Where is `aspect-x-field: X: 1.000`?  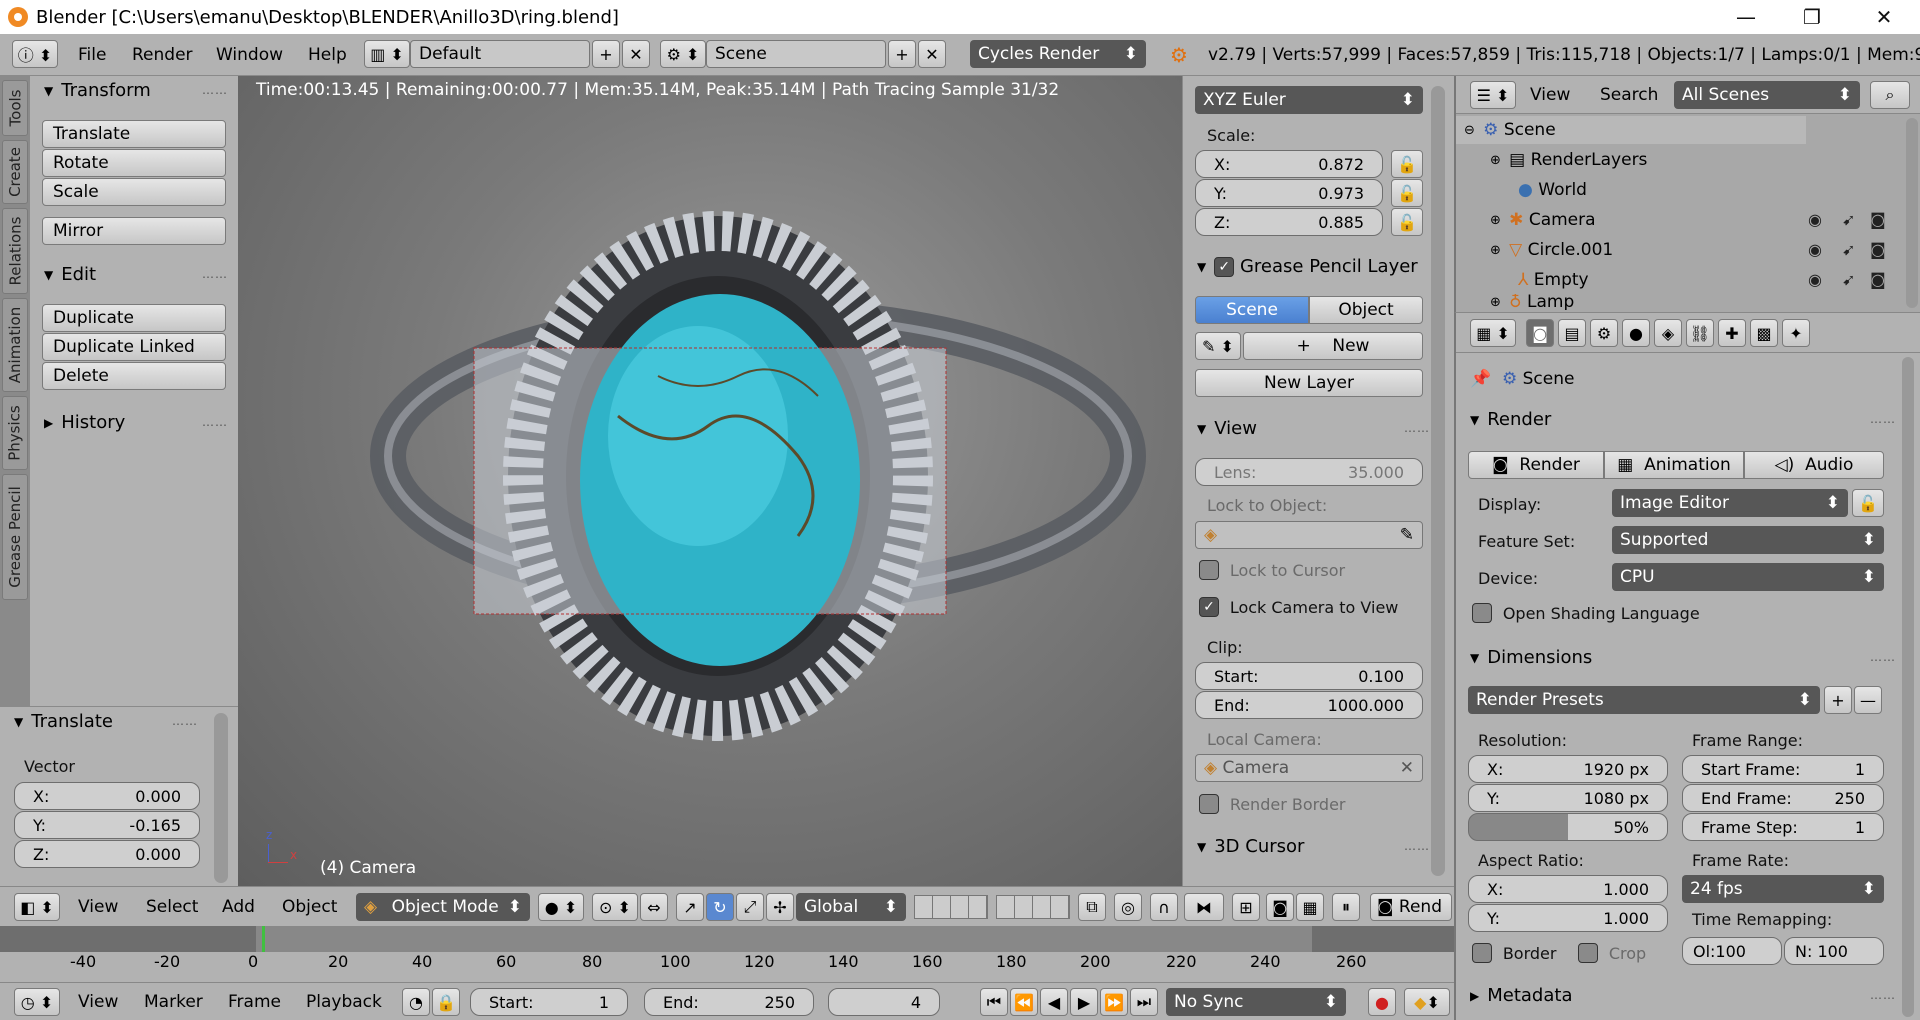
aspect-x-field: X: 1.000 is located at coordinates (1568, 889).